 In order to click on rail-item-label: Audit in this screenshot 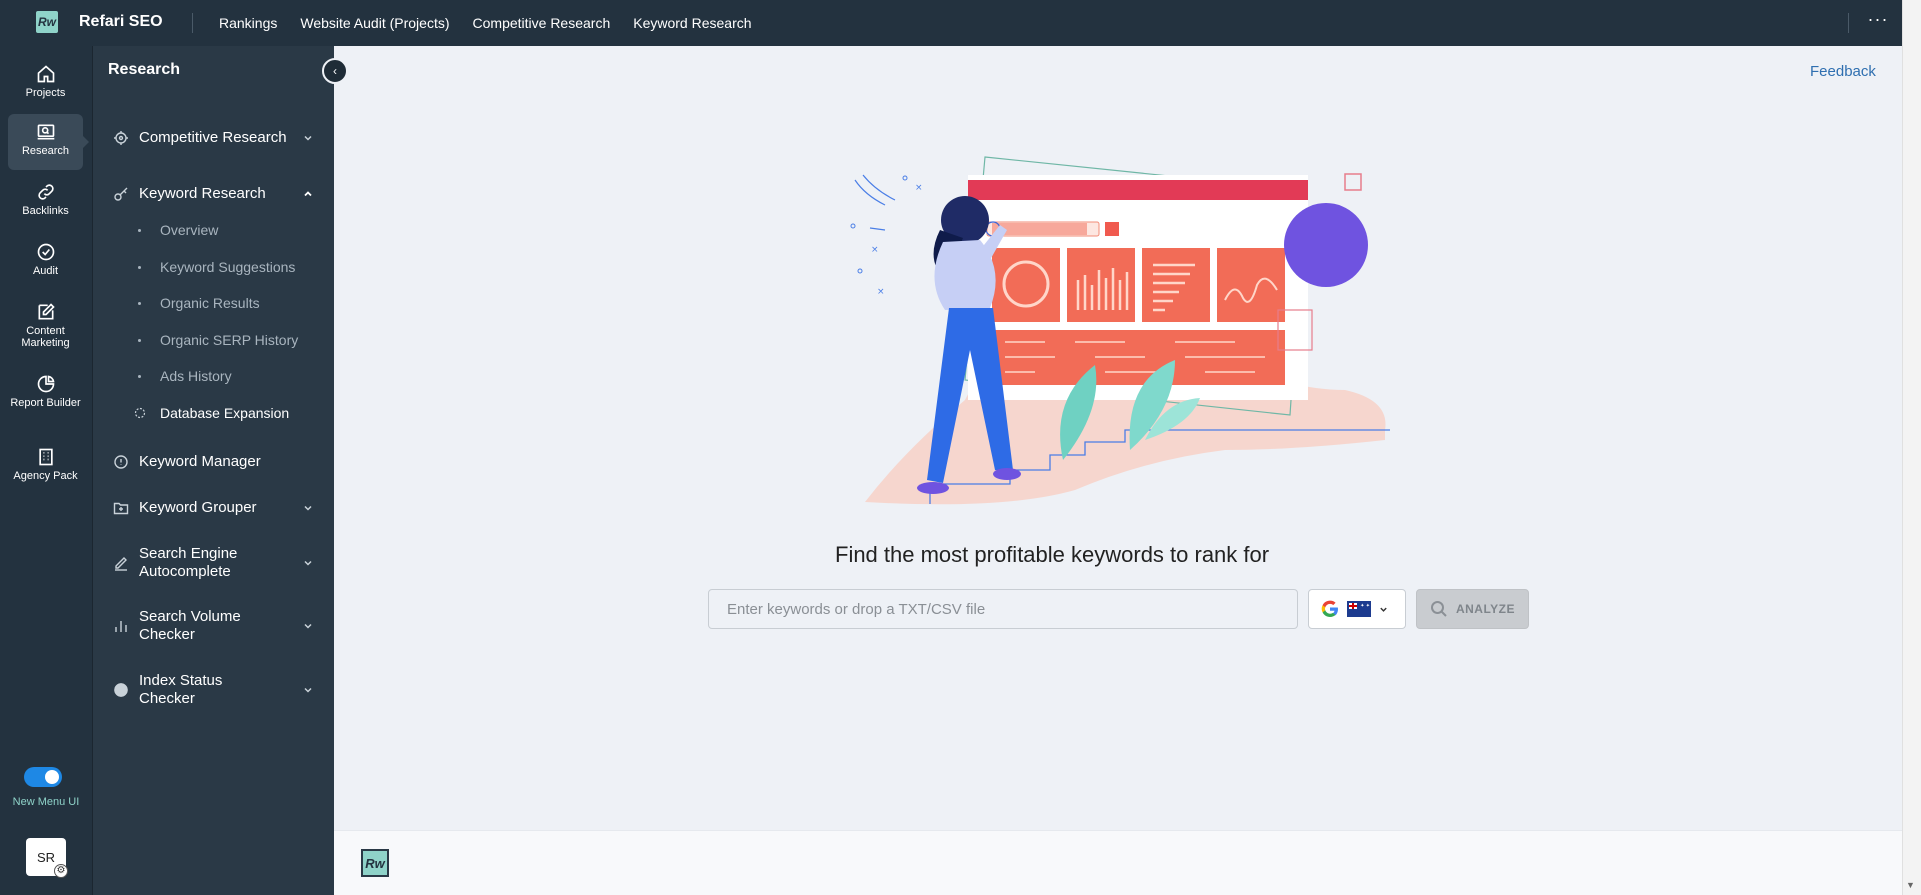, I will do `click(45, 271)`.